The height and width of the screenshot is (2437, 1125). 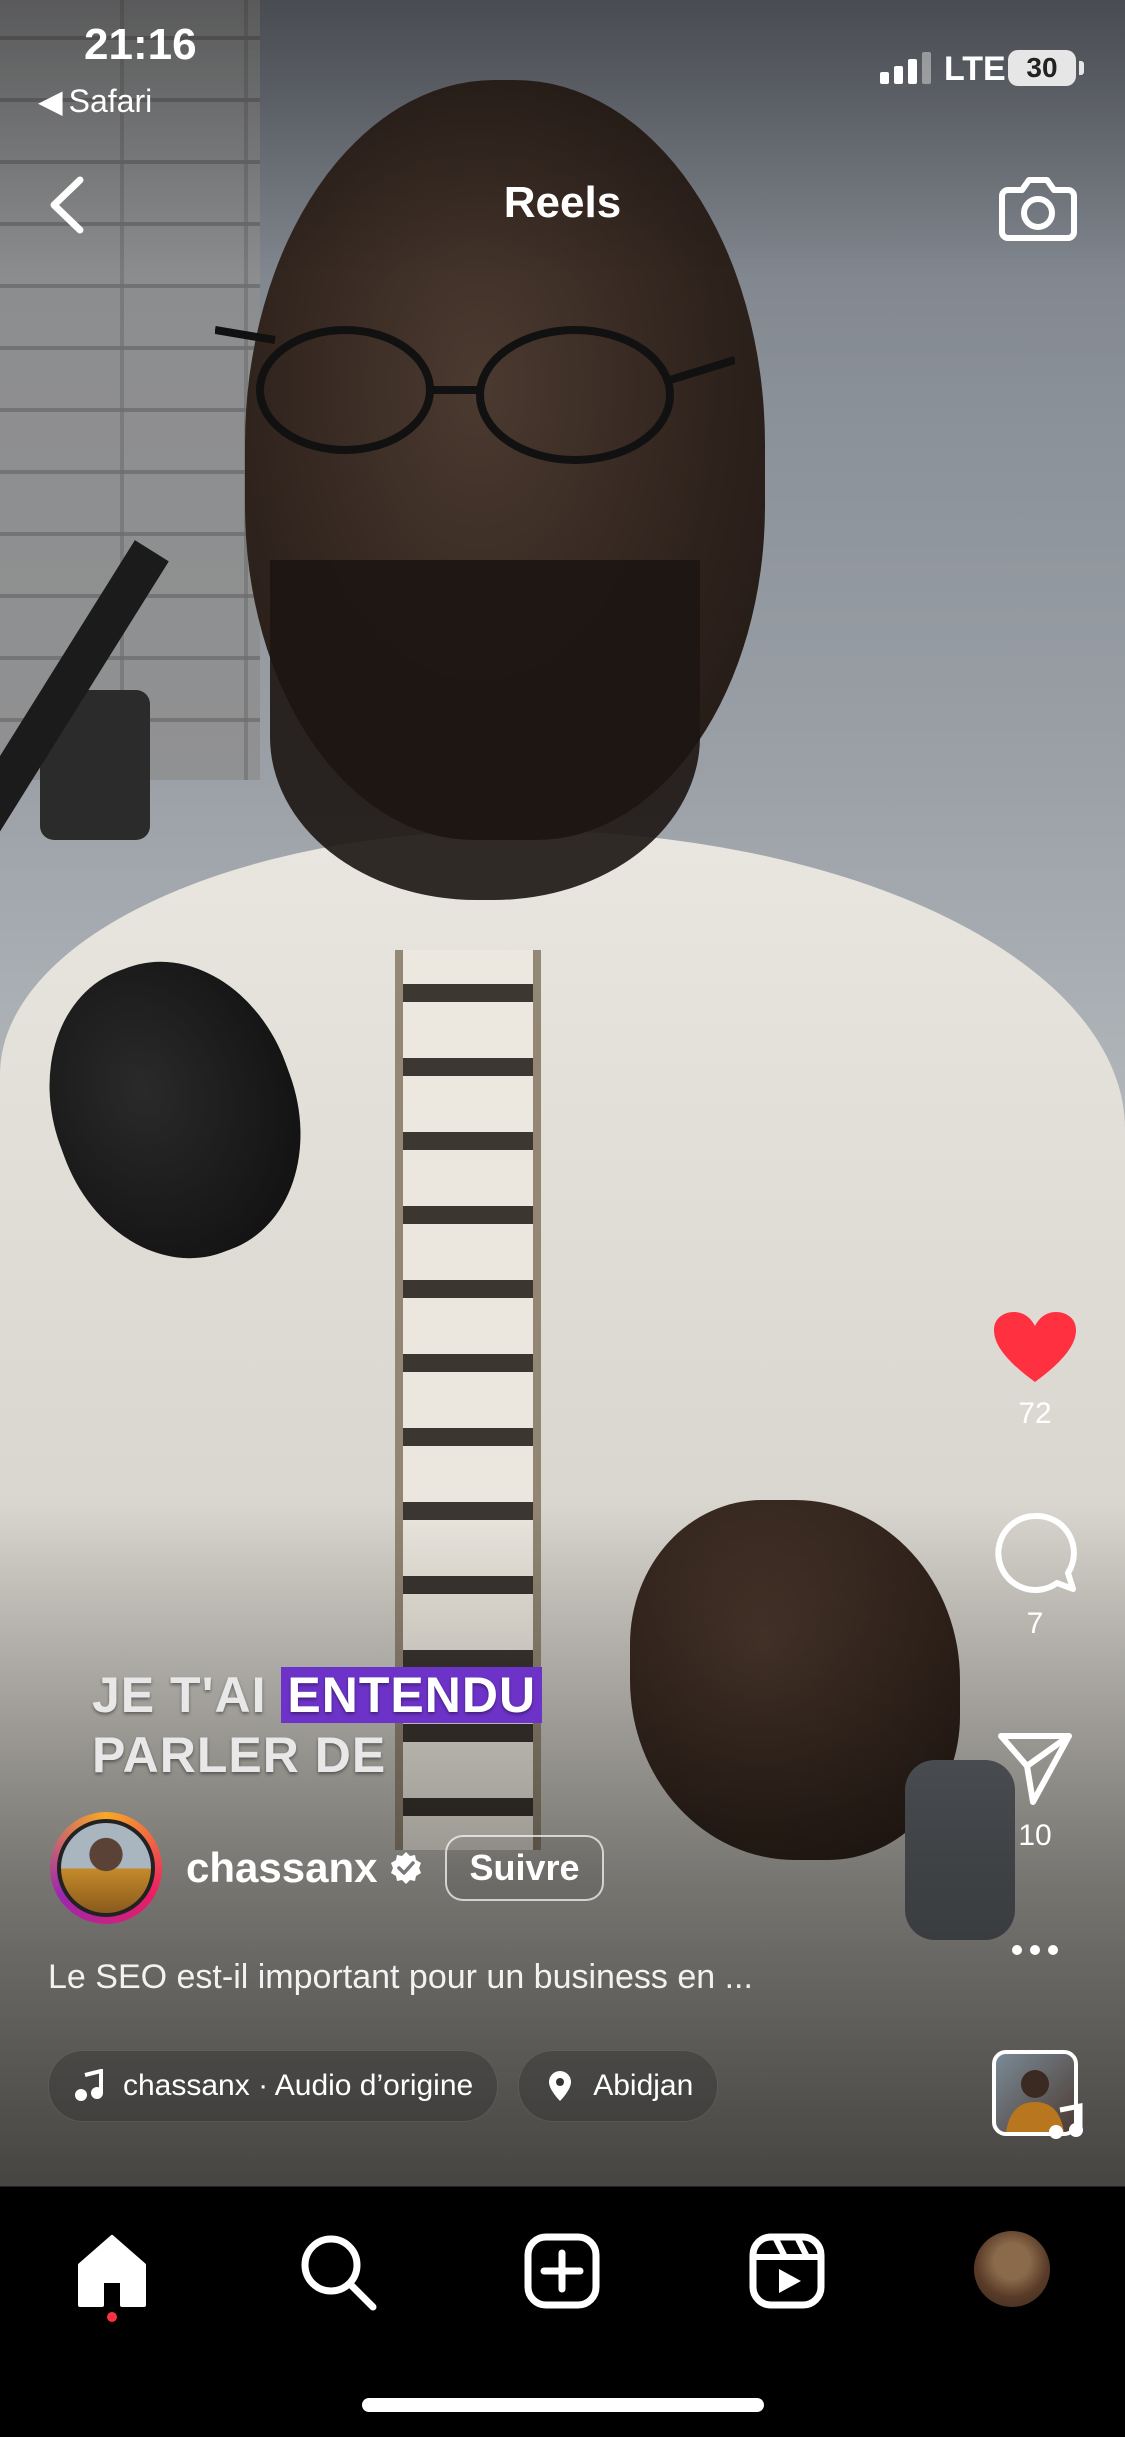 What do you see at coordinates (485, 730) in the screenshot?
I see `person-beard` at bounding box center [485, 730].